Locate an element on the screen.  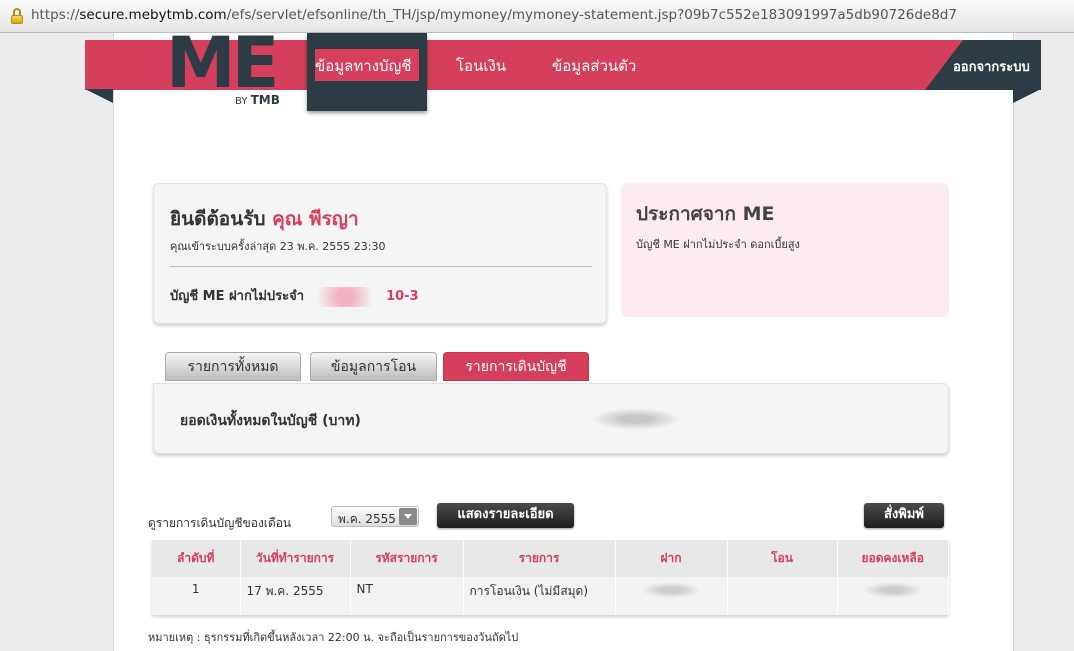
header-right-fold is located at coordinates (1027, 96).